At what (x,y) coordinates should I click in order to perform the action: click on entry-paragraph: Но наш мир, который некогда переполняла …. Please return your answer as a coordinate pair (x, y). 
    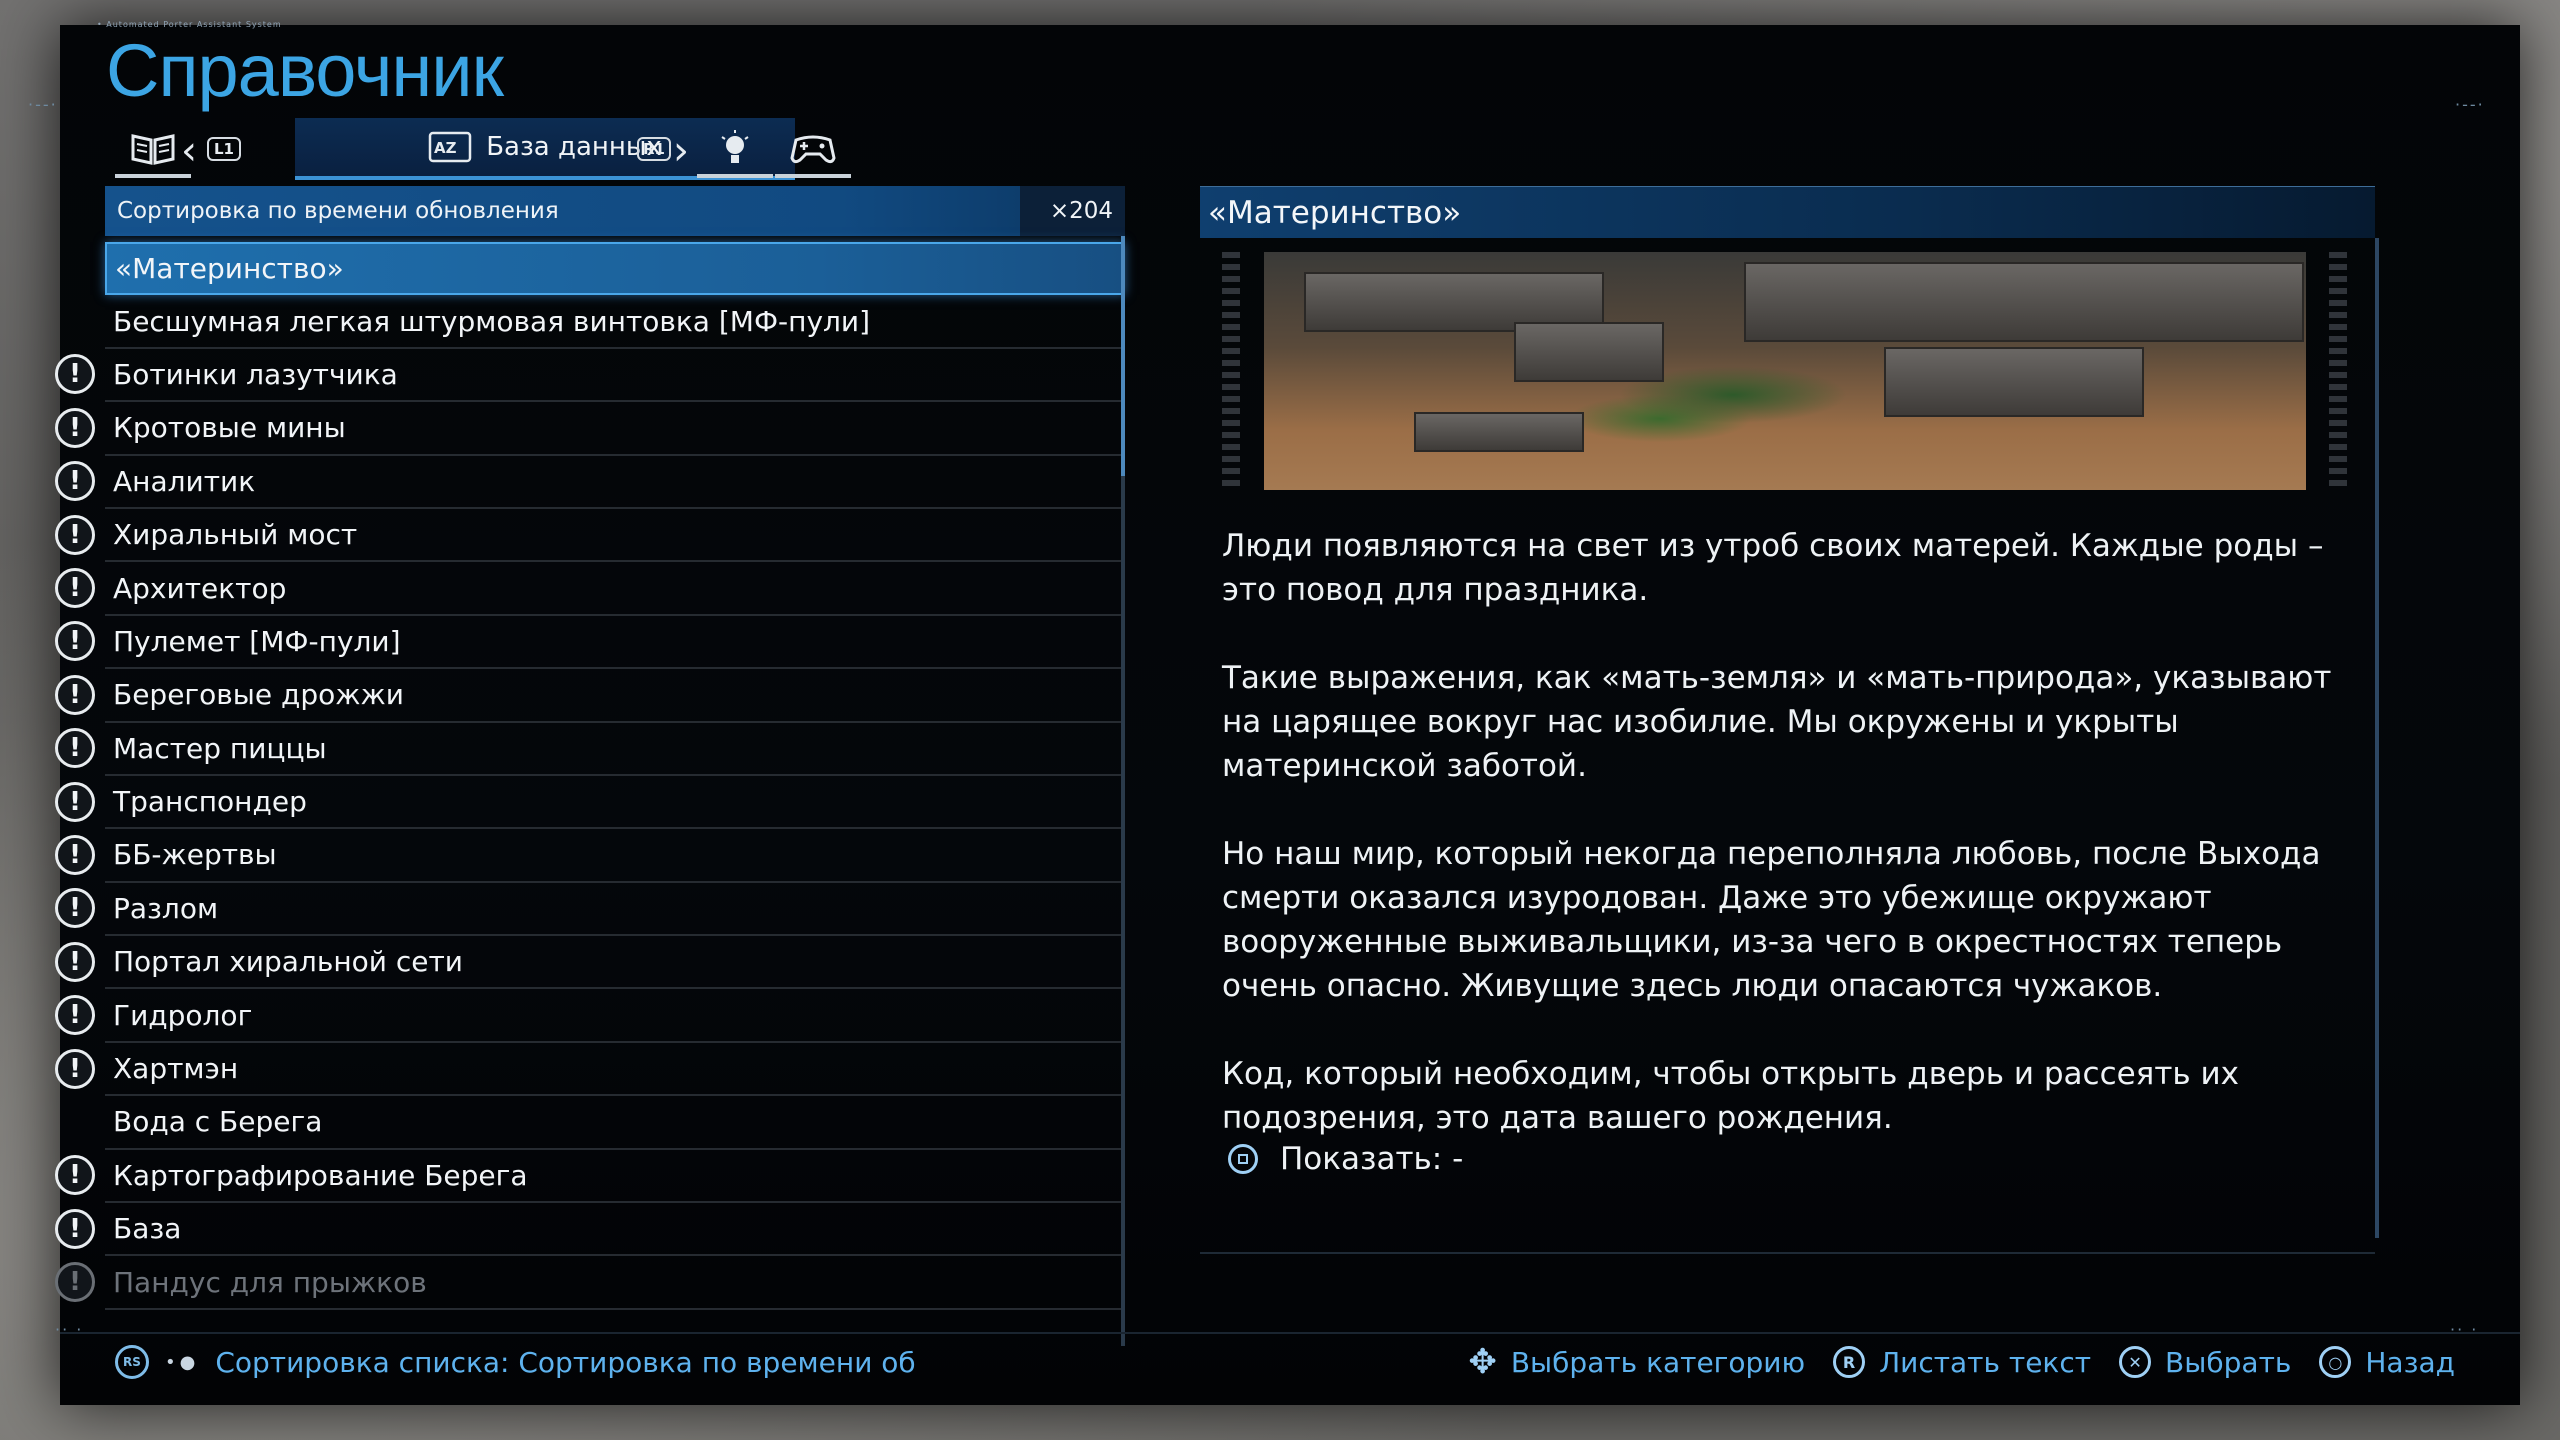
    Looking at the image, I should click on (1771, 920).